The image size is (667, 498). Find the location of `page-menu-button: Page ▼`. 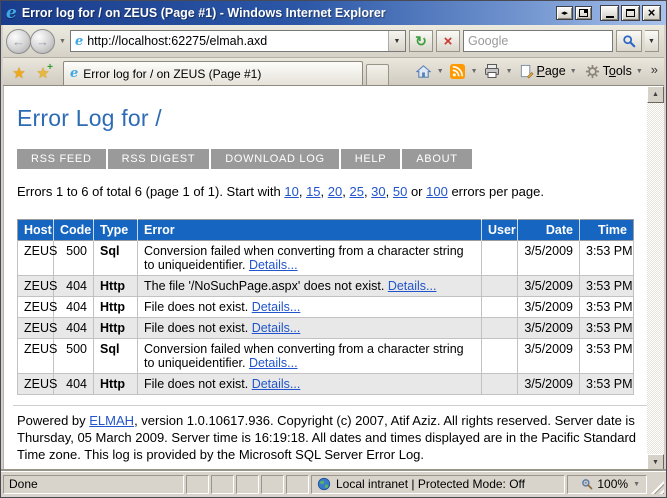

page-menu-button: Page ▼ is located at coordinates (548, 71).